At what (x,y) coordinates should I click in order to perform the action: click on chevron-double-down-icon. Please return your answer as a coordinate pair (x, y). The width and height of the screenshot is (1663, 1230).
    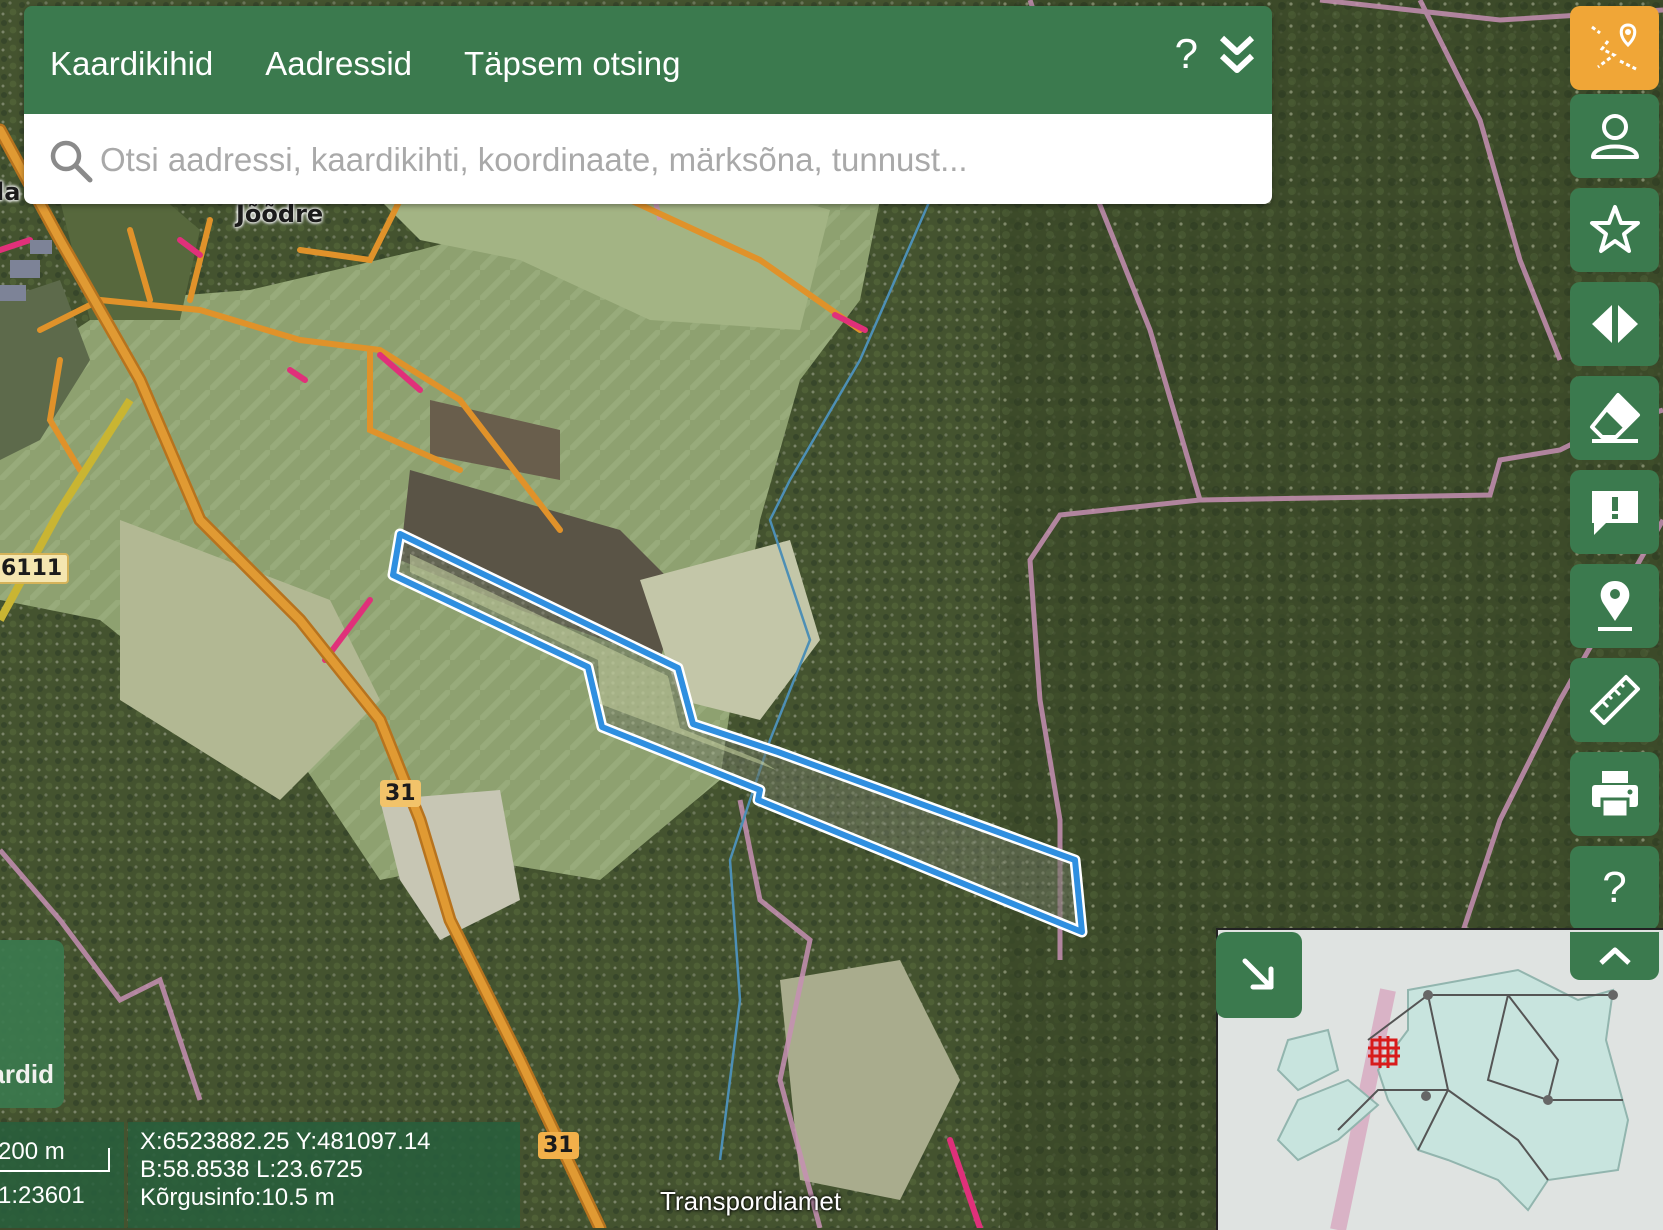
    Looking at the image, I should click on (1237, 56).